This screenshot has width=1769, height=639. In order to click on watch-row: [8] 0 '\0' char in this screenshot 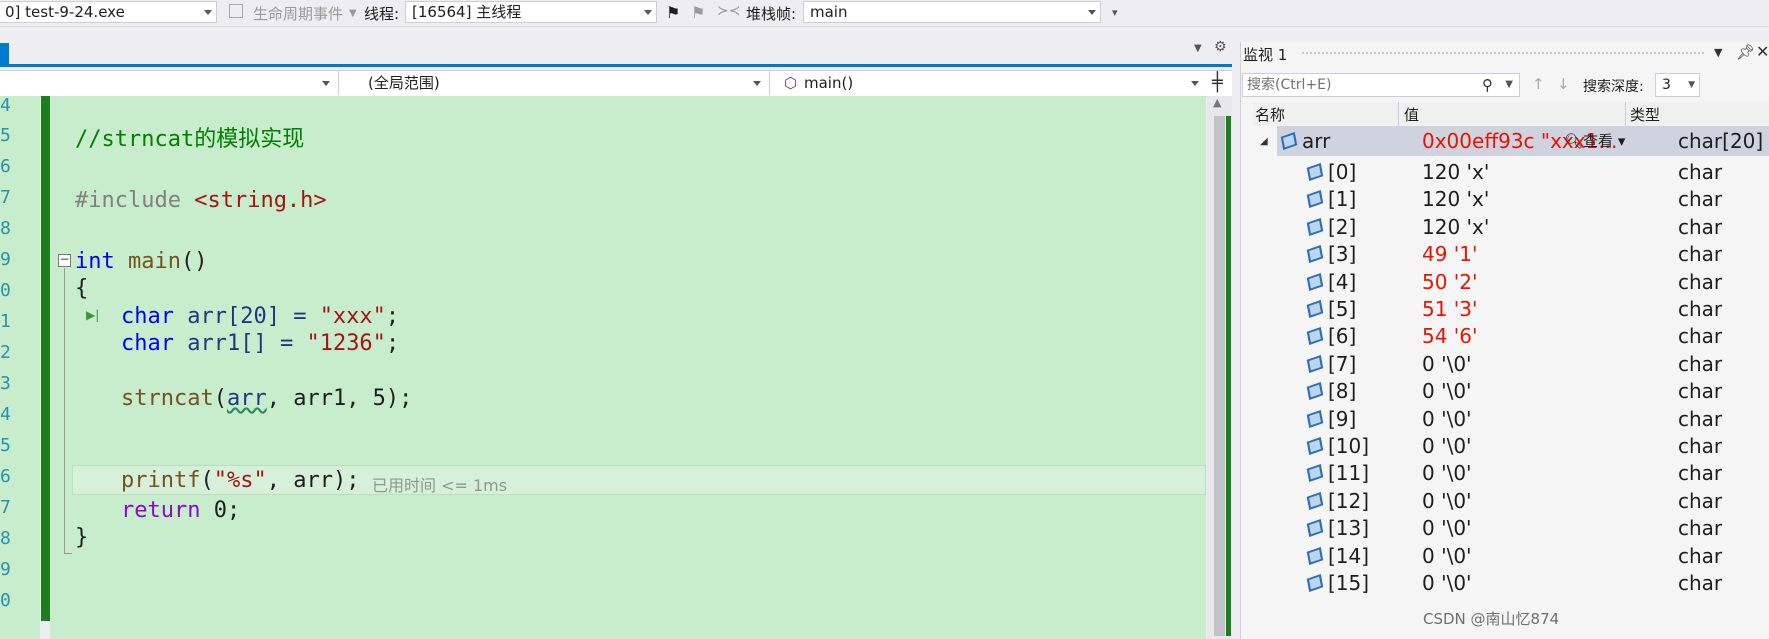, I will do `click(1505, 391)`.